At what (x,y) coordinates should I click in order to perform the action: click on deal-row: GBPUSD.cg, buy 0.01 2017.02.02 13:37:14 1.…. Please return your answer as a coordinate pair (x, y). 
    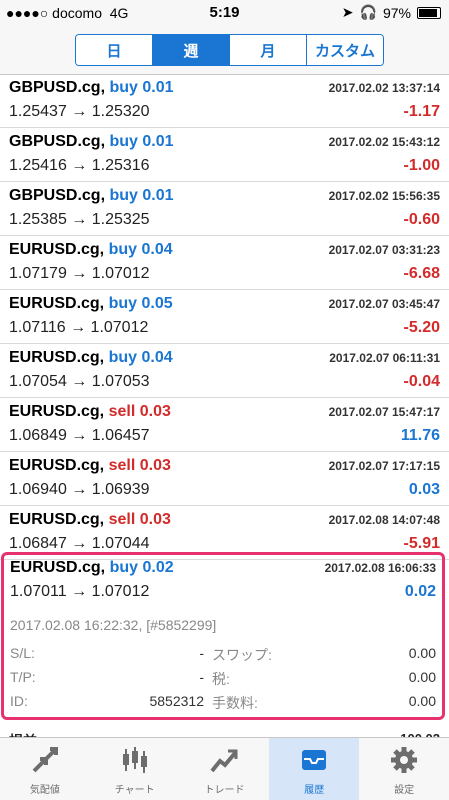
    Looking at the image, I should click on (224, 101).